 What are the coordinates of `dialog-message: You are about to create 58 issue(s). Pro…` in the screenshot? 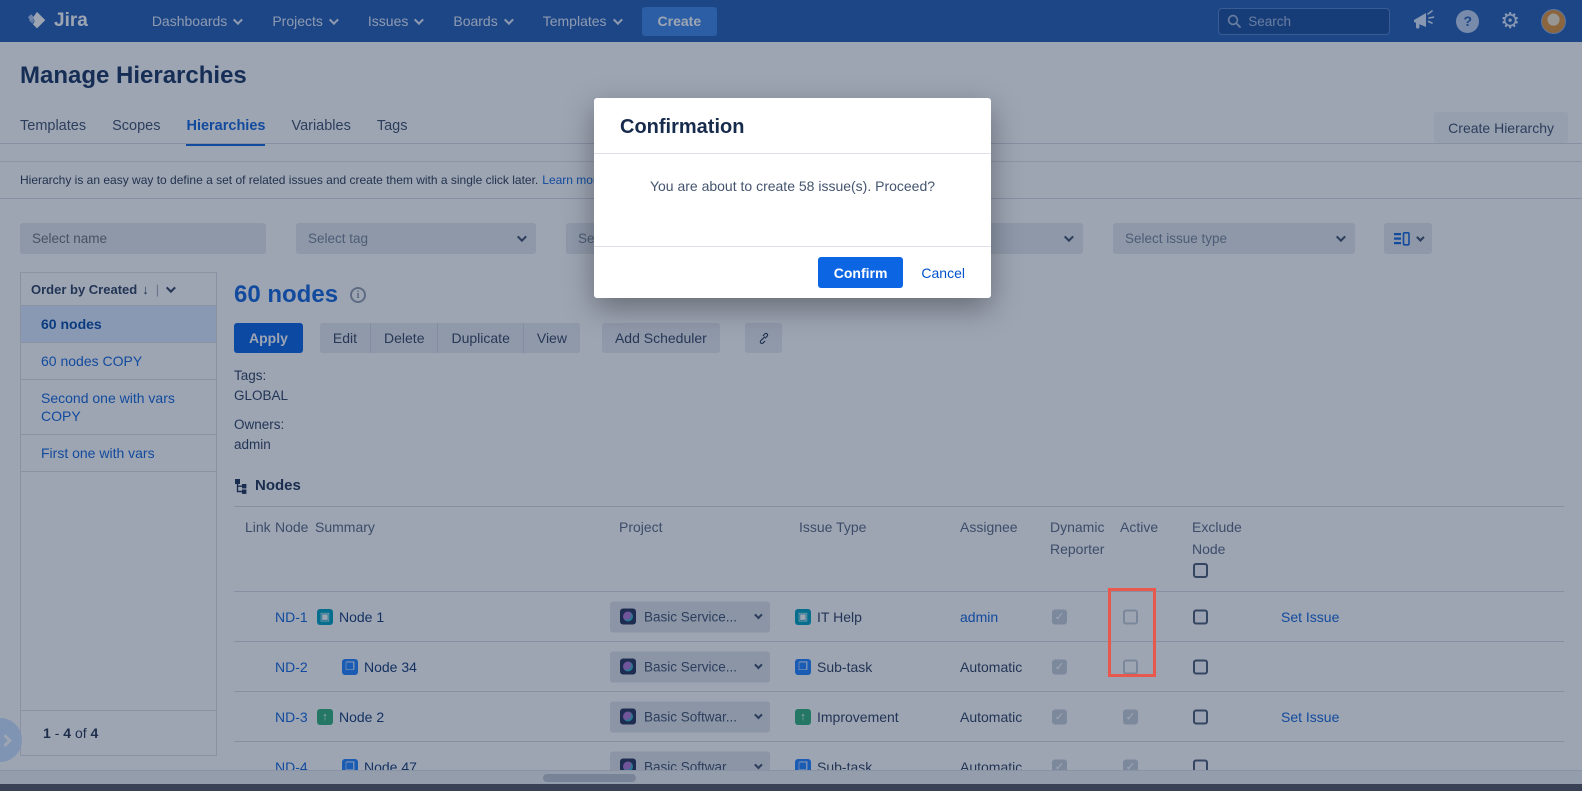 It's located at (792, 186).